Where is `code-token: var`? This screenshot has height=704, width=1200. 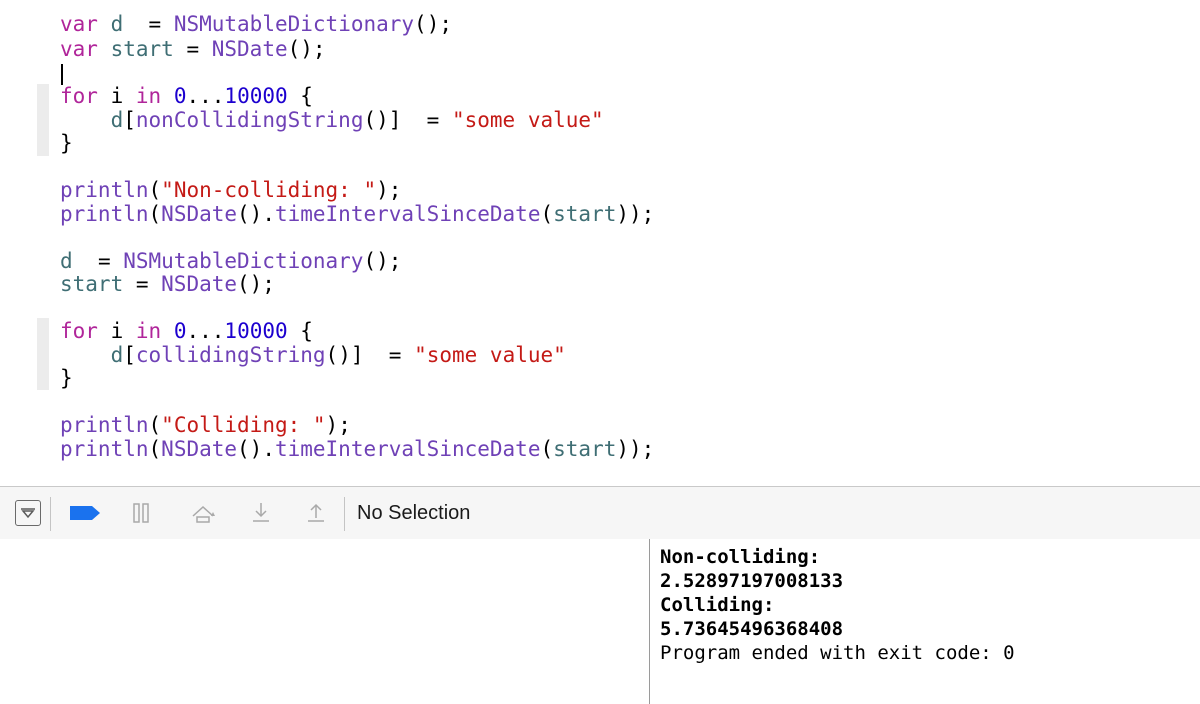 code-token: var is located at coordinates (79, 24).